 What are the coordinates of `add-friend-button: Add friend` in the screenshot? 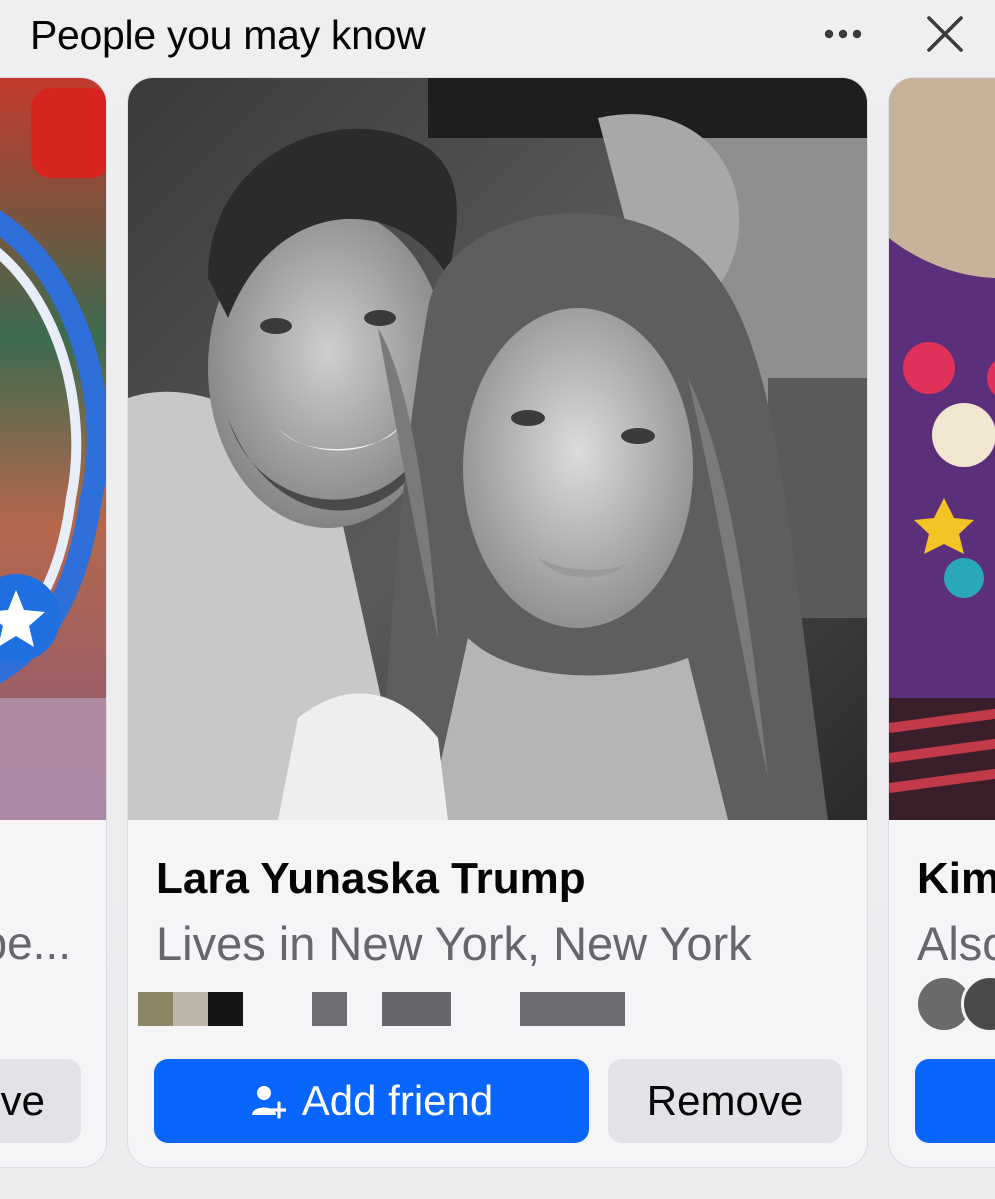 It's located at (371, 1101).